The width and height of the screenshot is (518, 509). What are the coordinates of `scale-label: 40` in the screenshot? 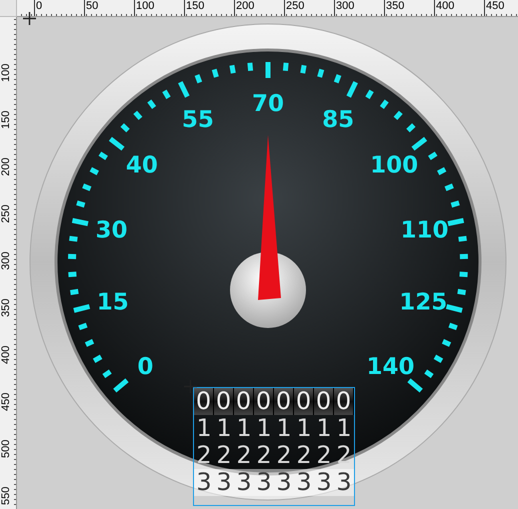 It's located at (142, 165).